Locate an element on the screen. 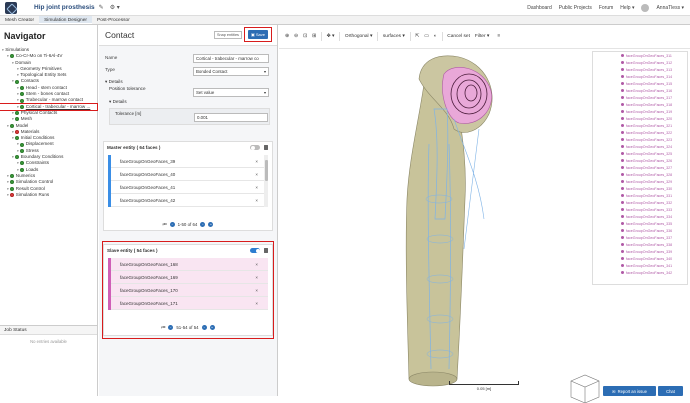  name-label: Name is located at coordinates (111, 57).